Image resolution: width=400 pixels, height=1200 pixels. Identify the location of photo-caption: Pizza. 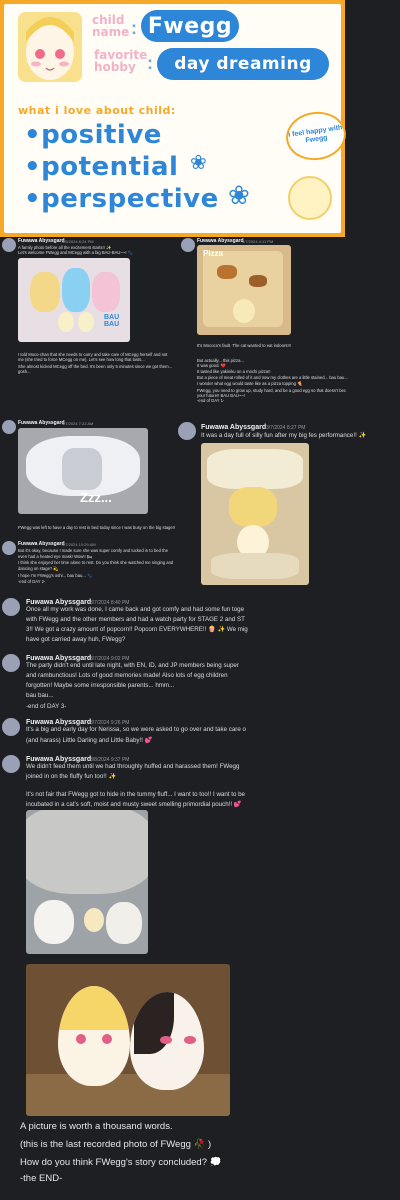
(213, 253).